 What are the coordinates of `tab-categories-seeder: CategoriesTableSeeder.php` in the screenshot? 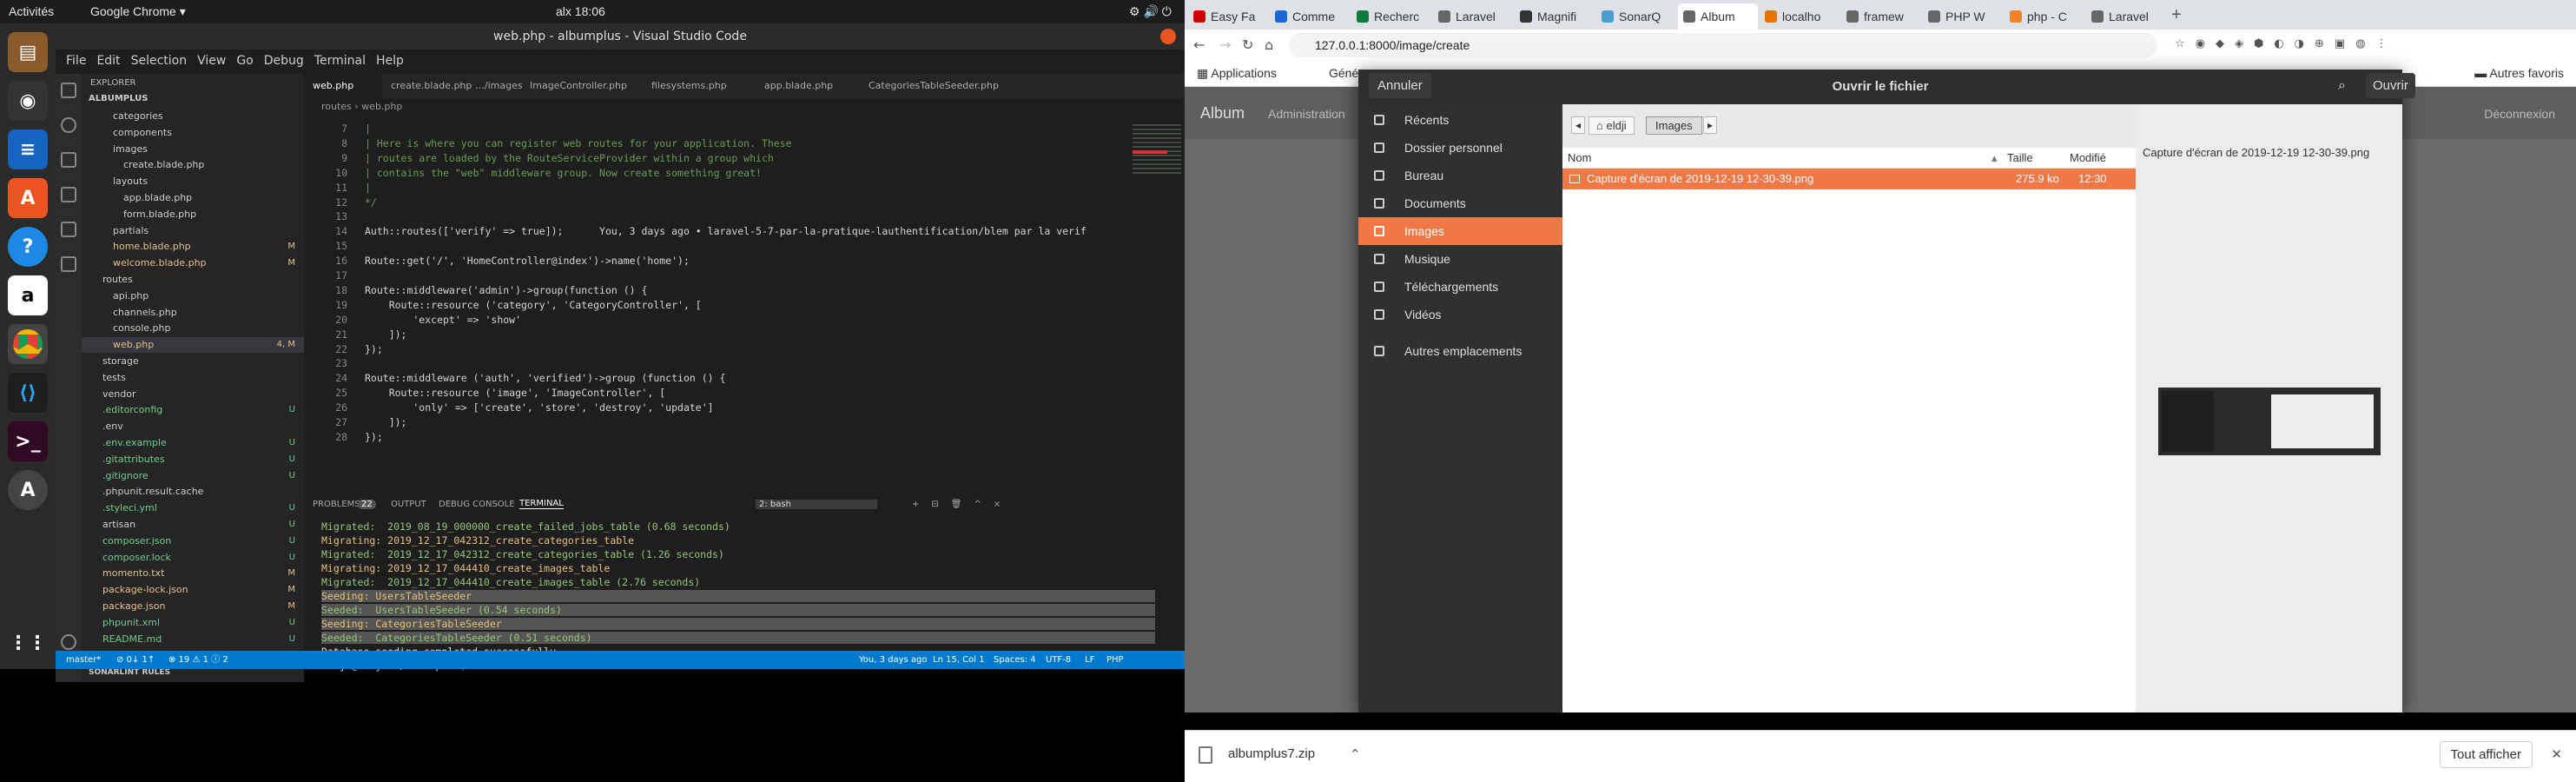 It's located at (942, 86).